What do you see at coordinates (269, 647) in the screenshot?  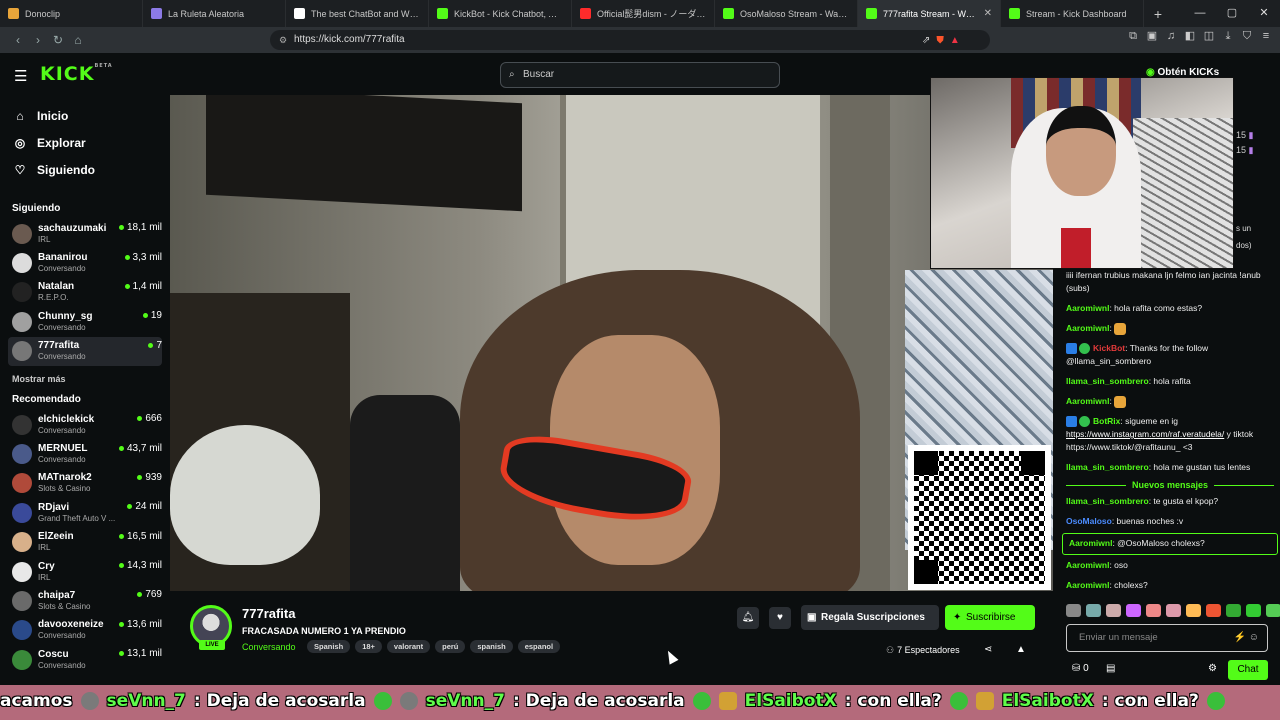 I see `stream-category: Conversando` at bounding box center [269, 647].